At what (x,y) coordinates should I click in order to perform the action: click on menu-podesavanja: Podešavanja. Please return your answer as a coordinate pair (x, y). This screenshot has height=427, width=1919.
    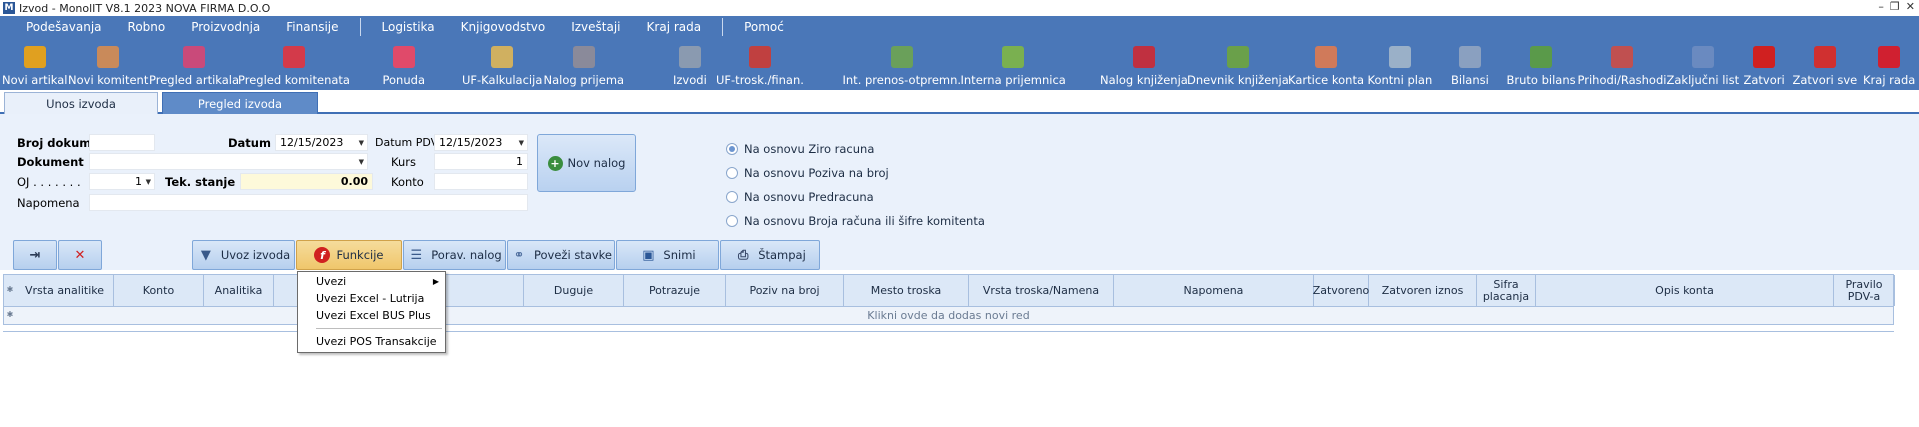
    Looking at the image, I should click on (57, 27).